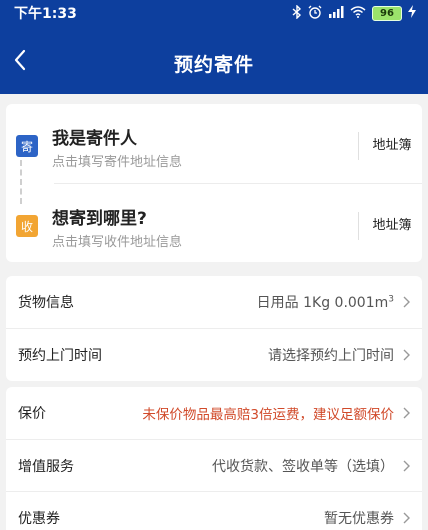 The image size is (428, 530). What do you see at coordinates (214, 143) in the screenshot?
I see `sender-address-row: 寄 我是寄件人 点击填写寄件地址信息 地址簿` at bounding box center [214, 143].